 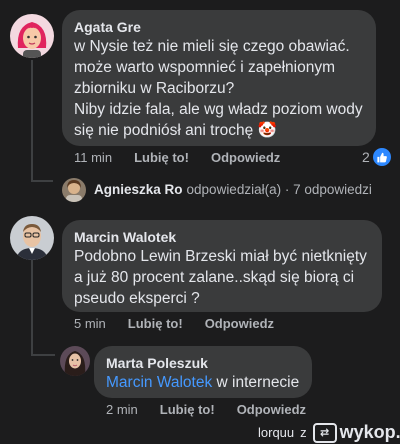 I want to click on wykop-watermark: lorquu z ⇄ wykop.pl, so click(x=329, y=432).